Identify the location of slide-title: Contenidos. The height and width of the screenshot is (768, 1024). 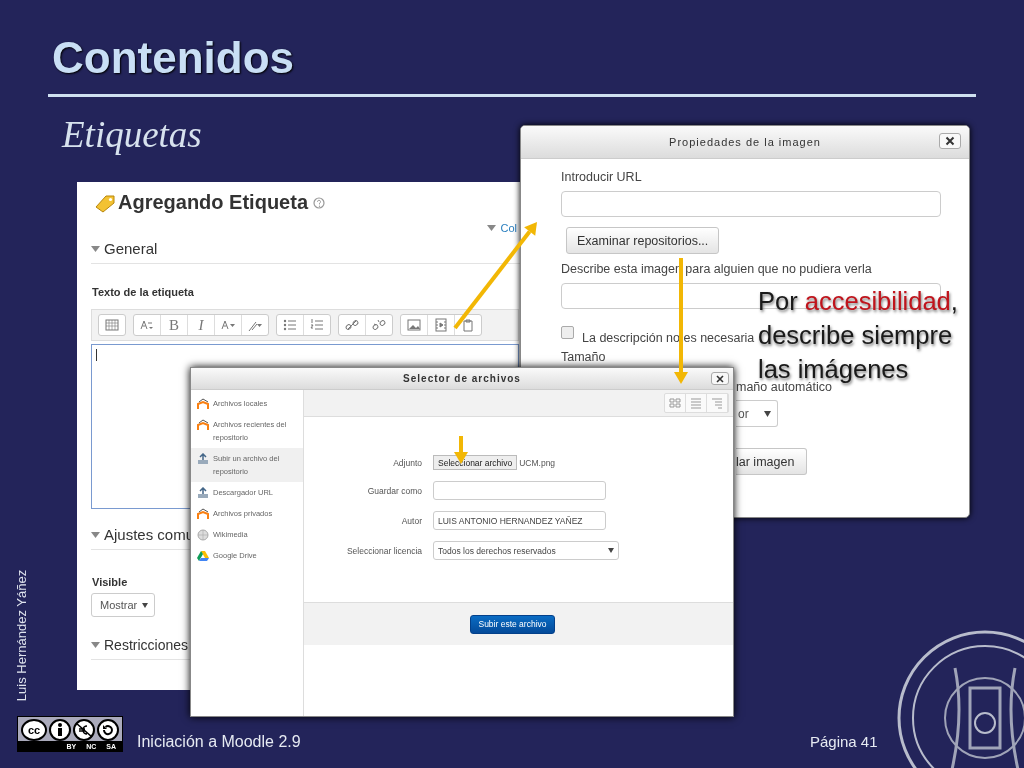
(172, 58).